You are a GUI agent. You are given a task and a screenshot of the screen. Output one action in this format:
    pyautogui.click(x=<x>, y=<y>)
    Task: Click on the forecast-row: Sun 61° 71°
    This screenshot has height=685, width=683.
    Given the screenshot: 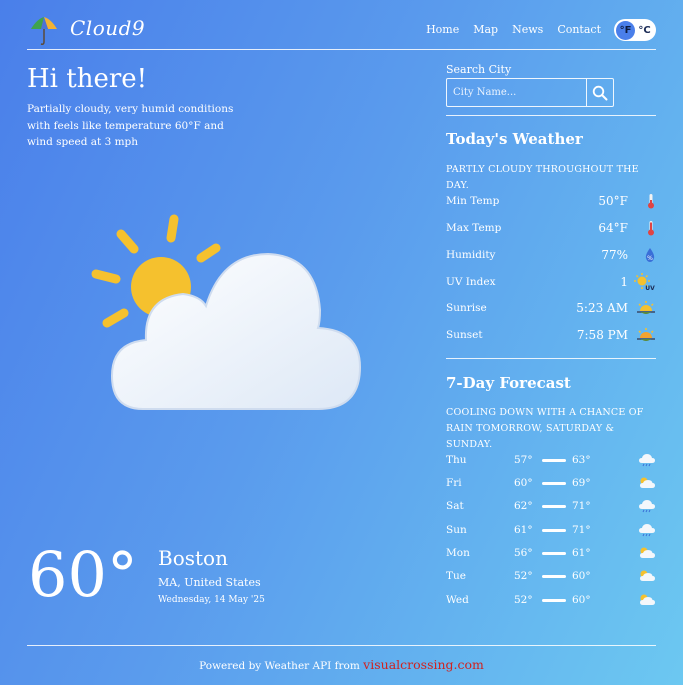 What is the action you would take?
    pyautogui.click(x=551, y=530)
    